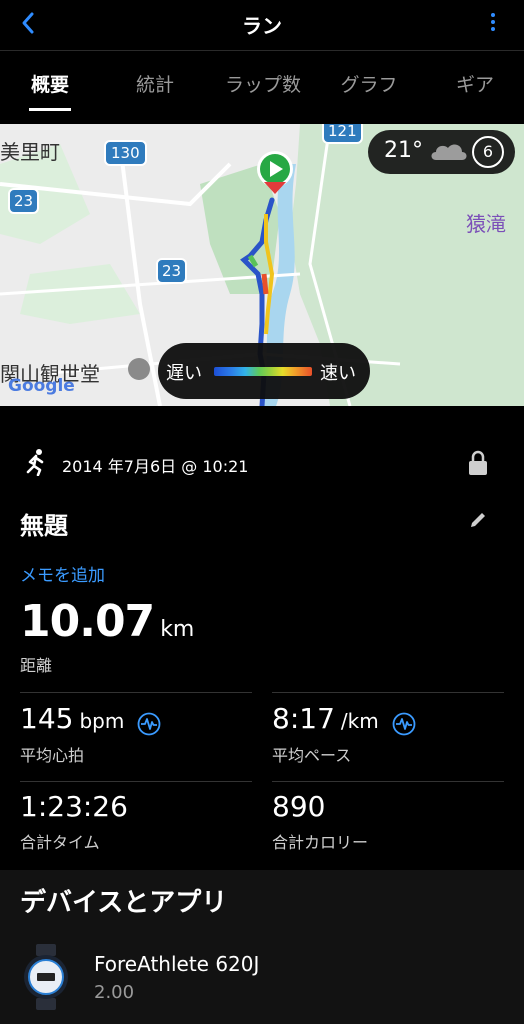 Image resolution: width=524 pixels, height=1024 pixels. I want to click on poi-icon, so click(139, 369).